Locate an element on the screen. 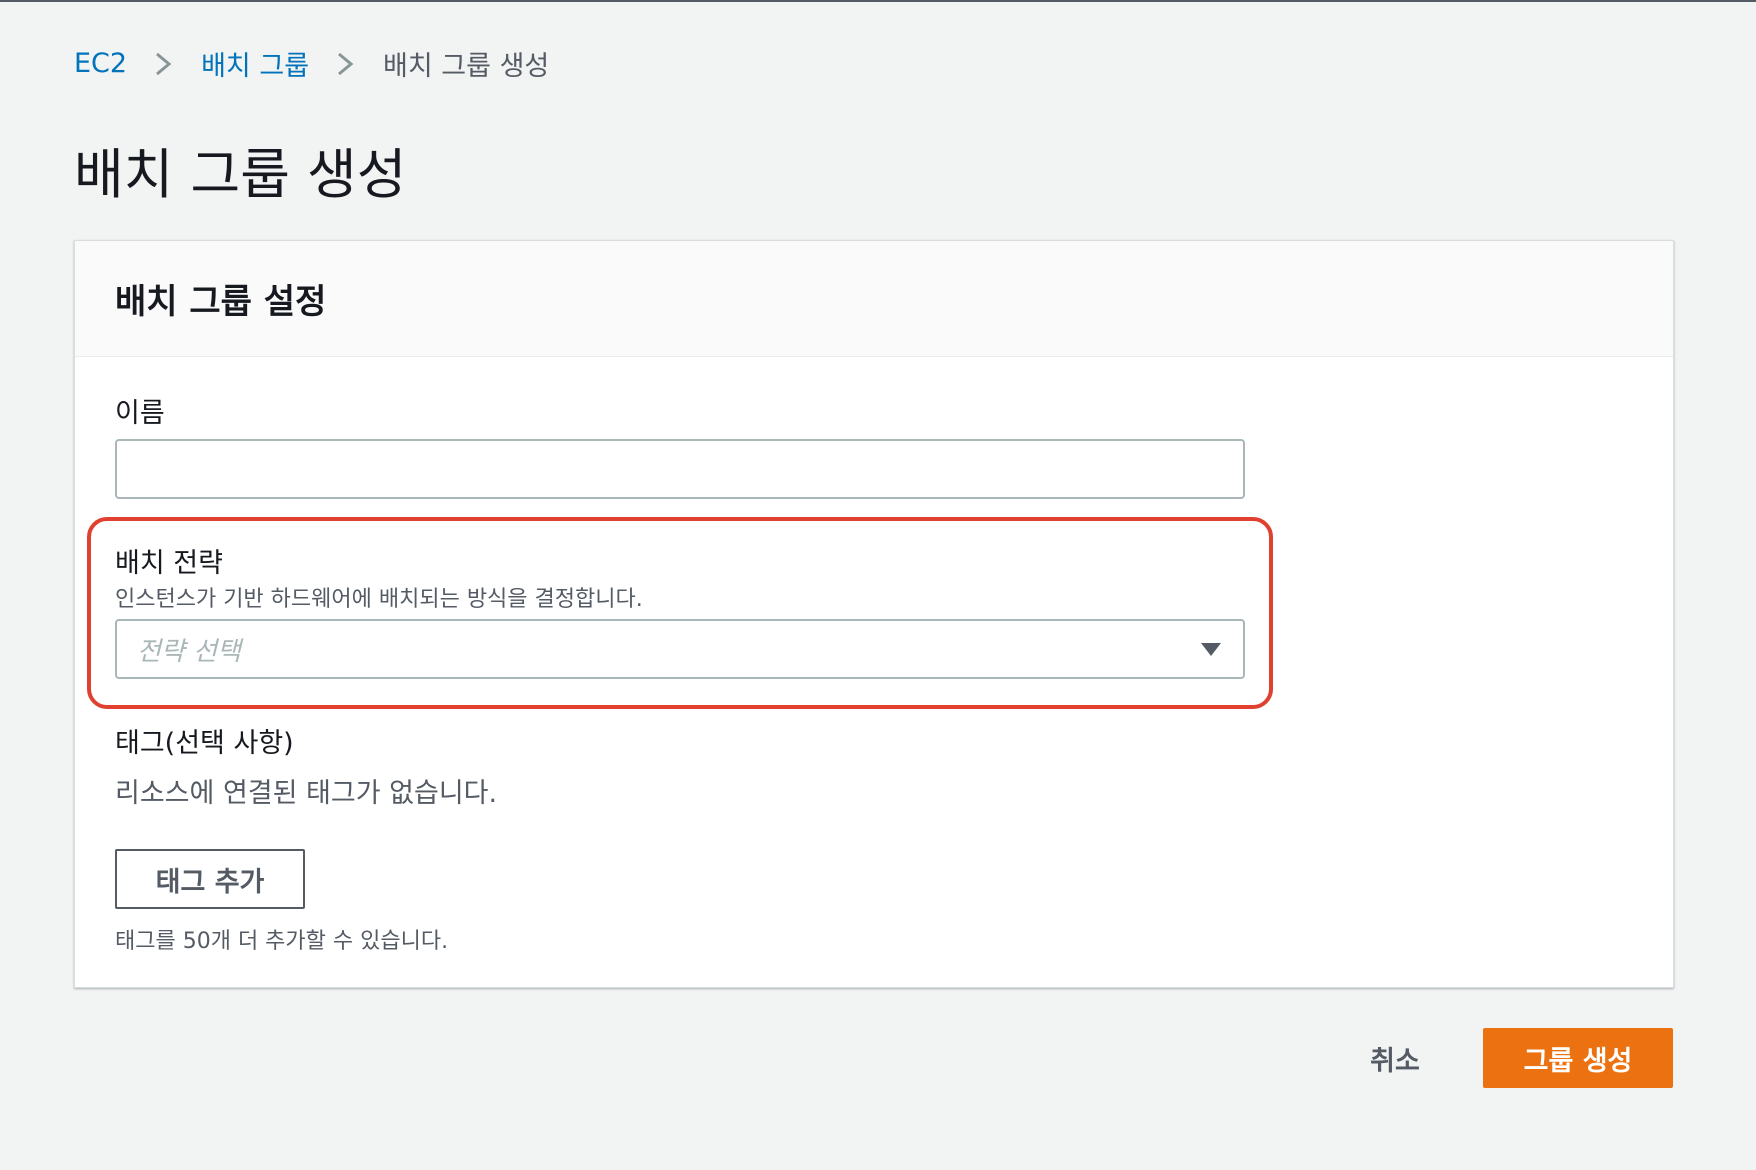 Image resolution: width=1756 pixels, height=1170 pixels. tags-limit-text: 태그를 50개 더 추가할 수 있습니다. is located at coordinates (282, 941).